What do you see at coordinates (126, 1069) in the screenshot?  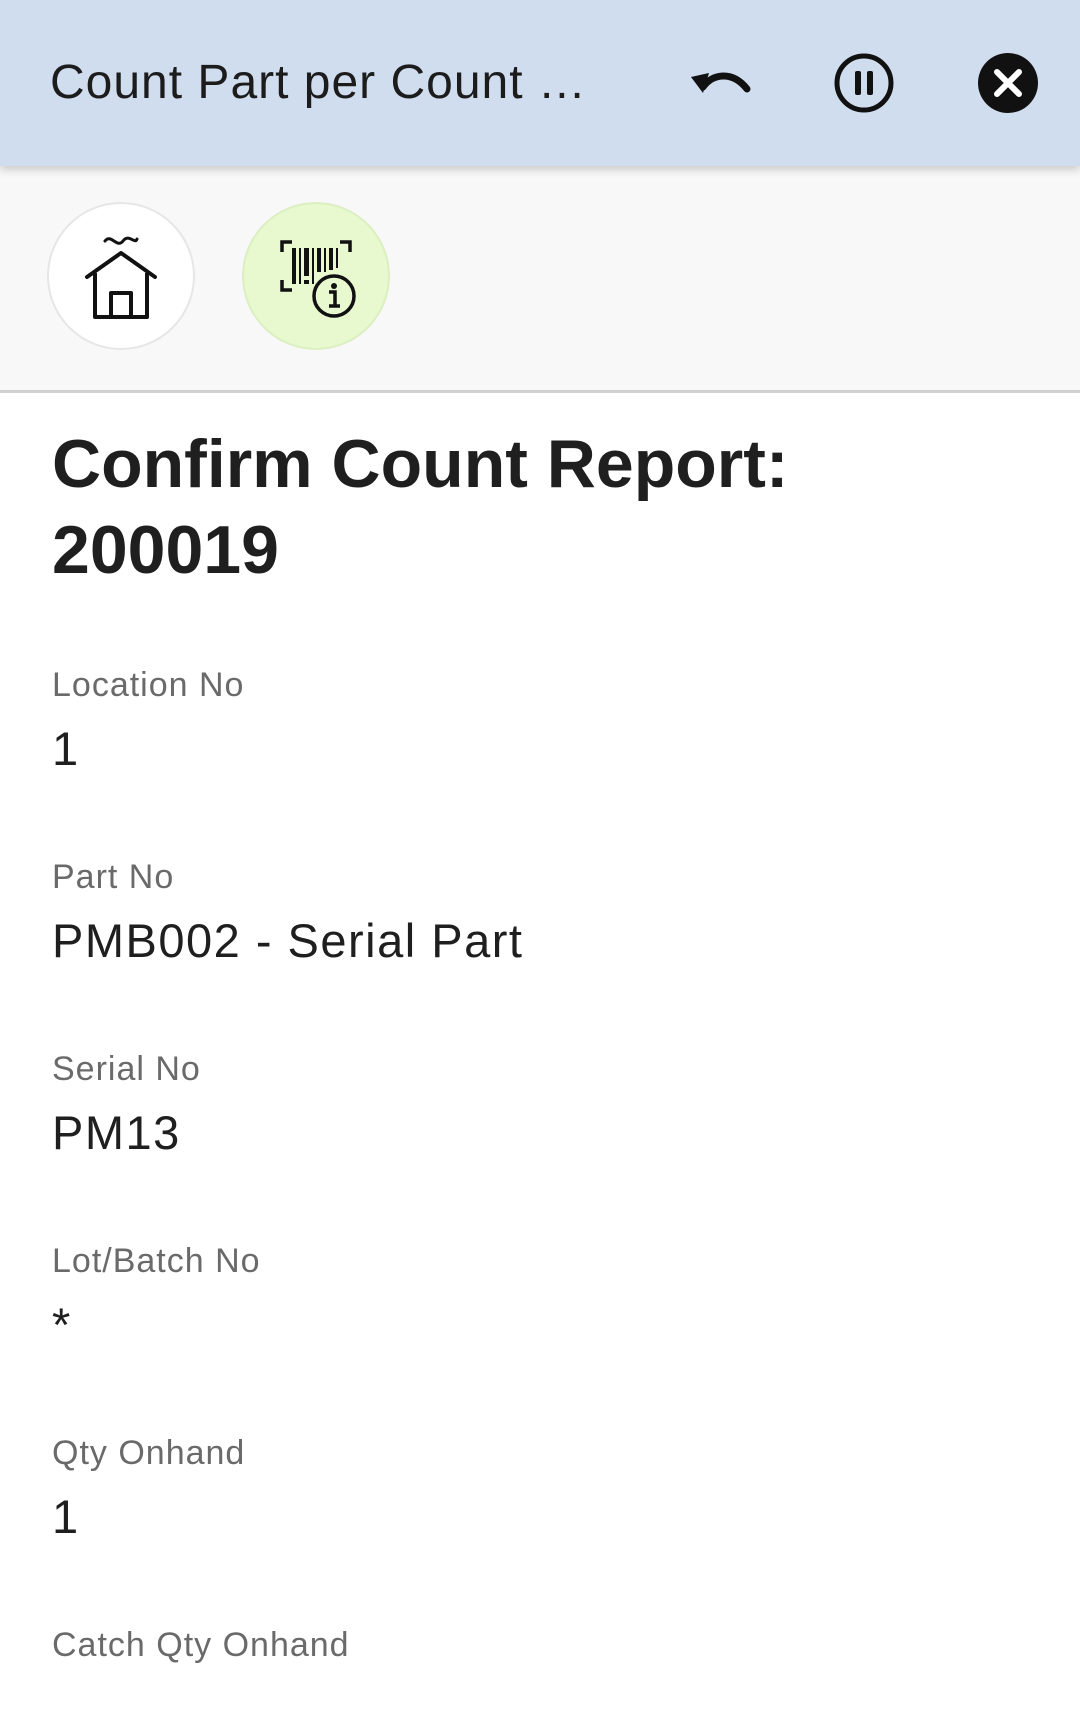 I see `field-label: Serial No` at bounding box center [126, 1069].